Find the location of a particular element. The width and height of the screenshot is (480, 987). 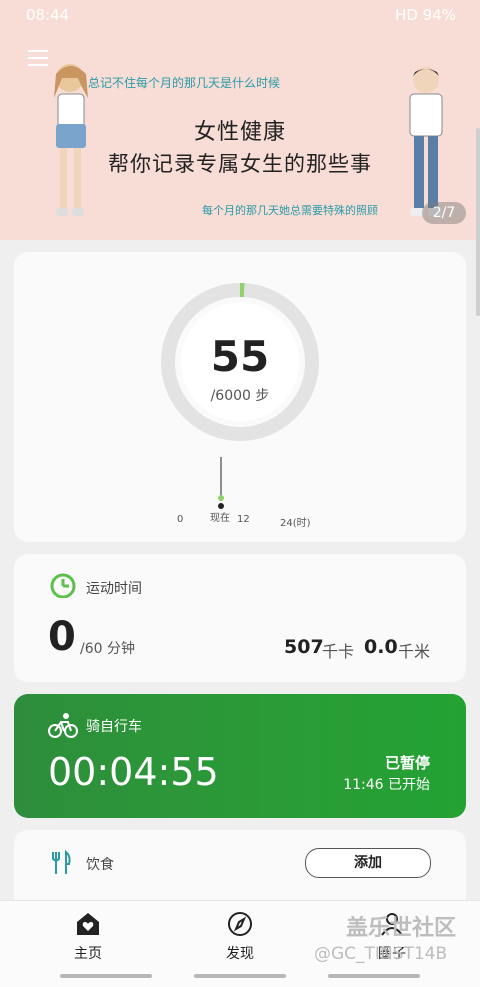

timer-icon is located at coordinates (63, 585).